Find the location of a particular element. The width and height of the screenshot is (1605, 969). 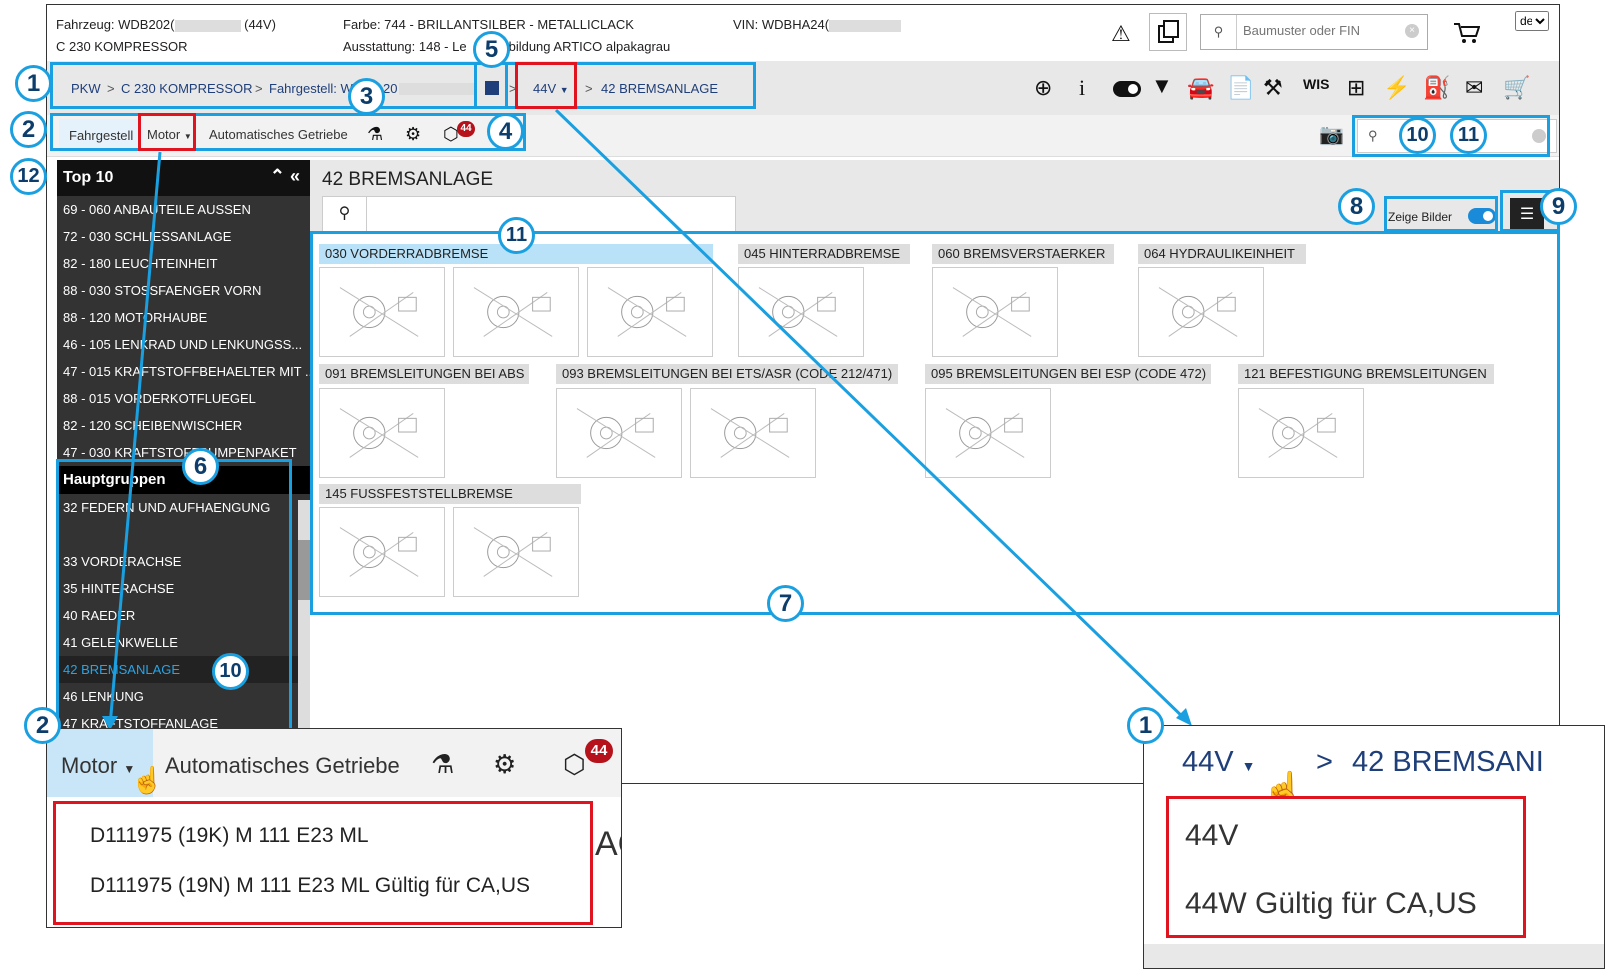

toggle-icon is located at coordinates (1127, 89).